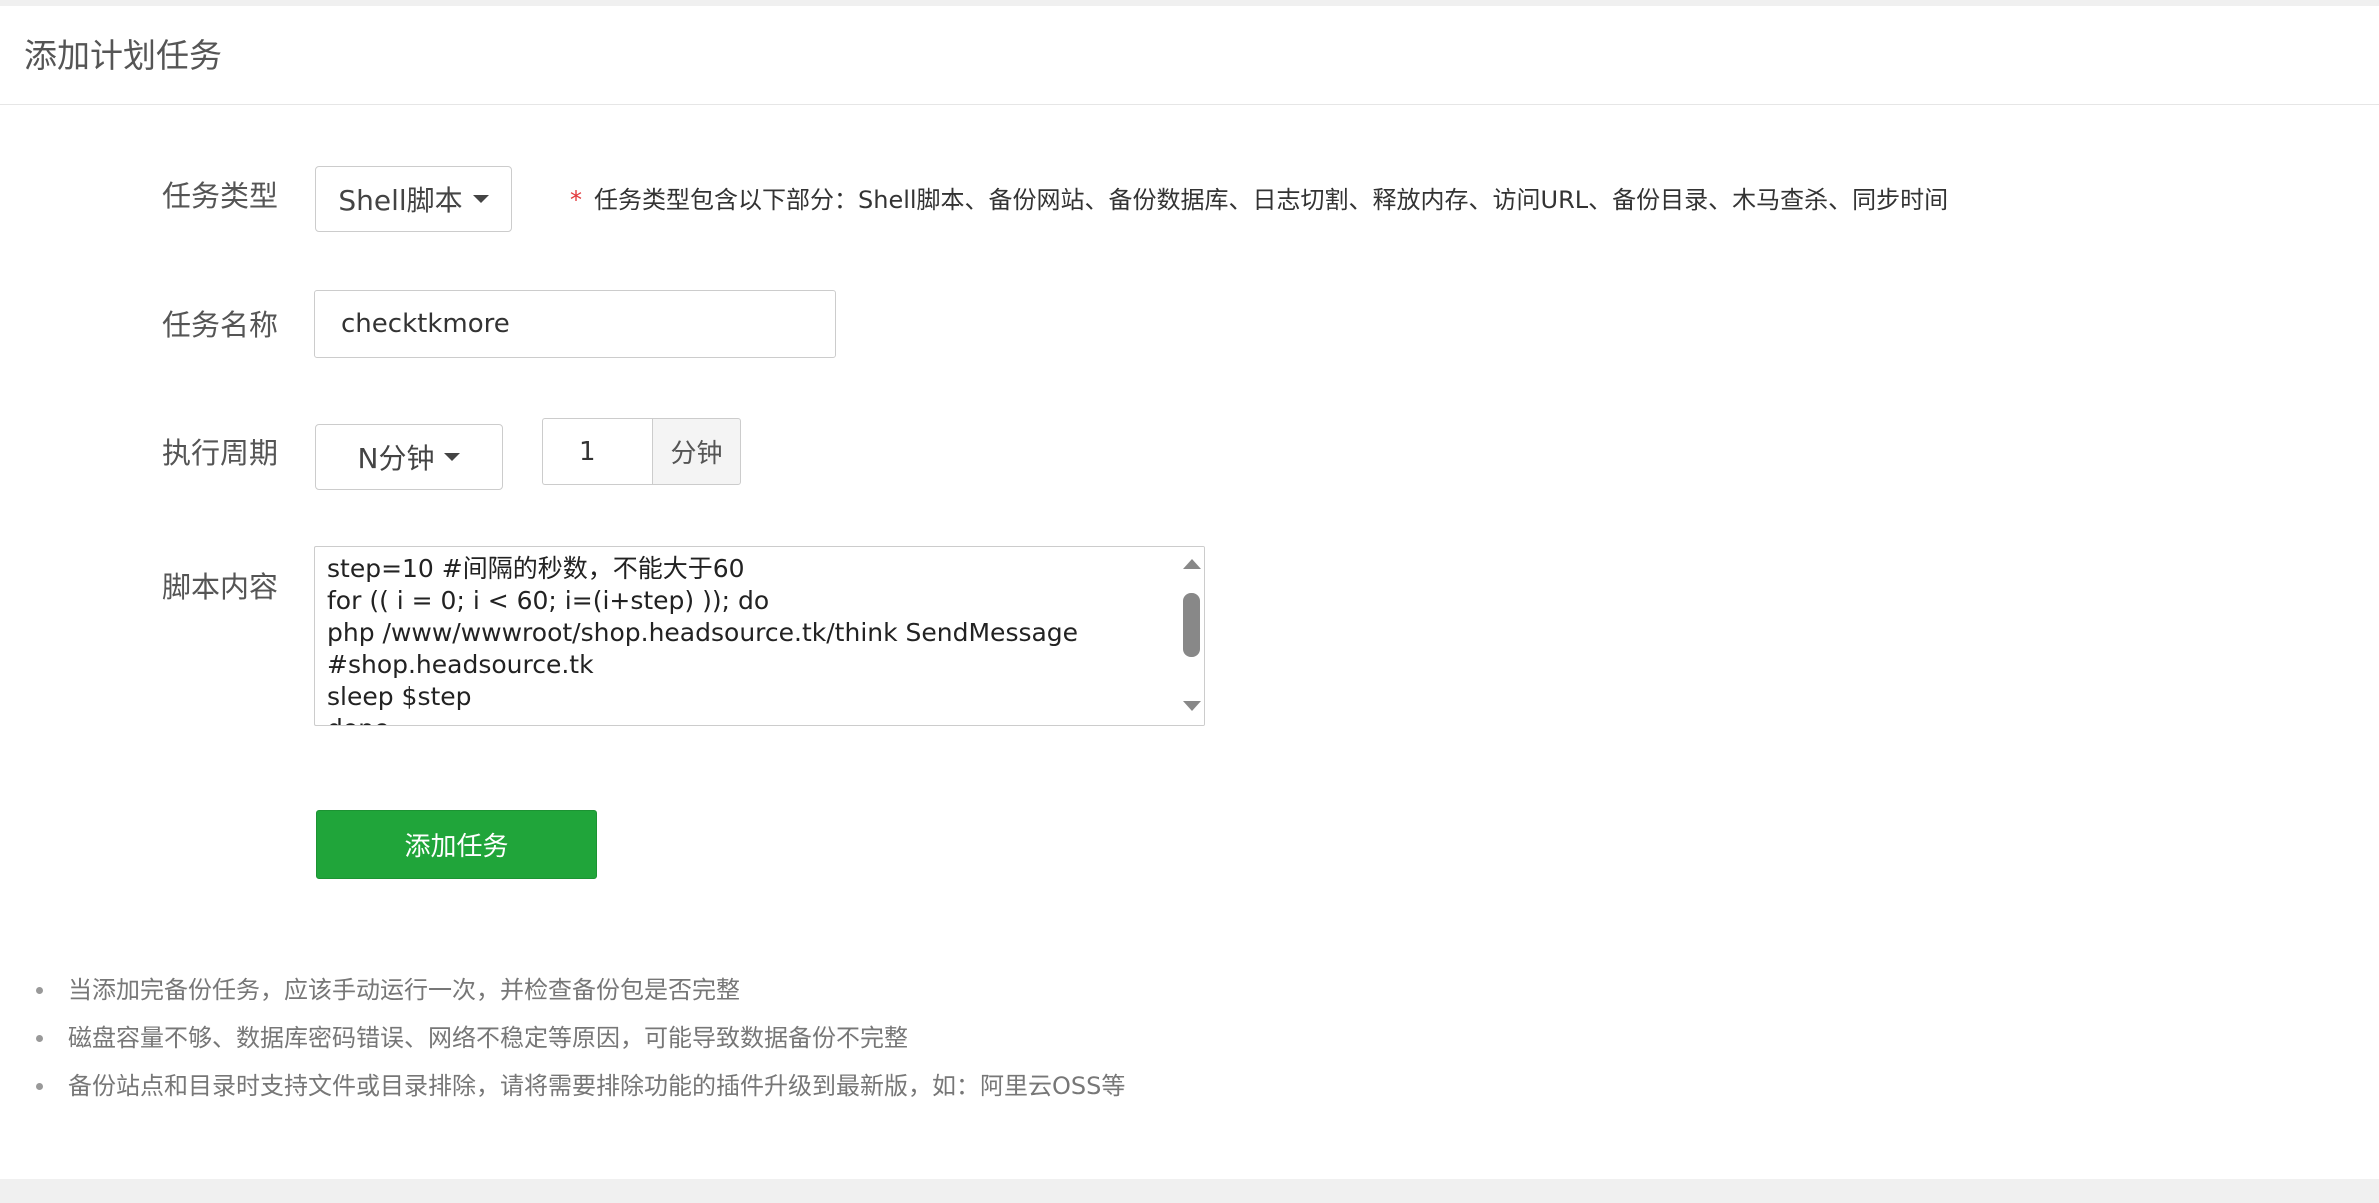 Image resolution: width=2379 pixels, height=1203 pixels. I want to click on cycle-type-selected: N分钟, so click(396, 458).